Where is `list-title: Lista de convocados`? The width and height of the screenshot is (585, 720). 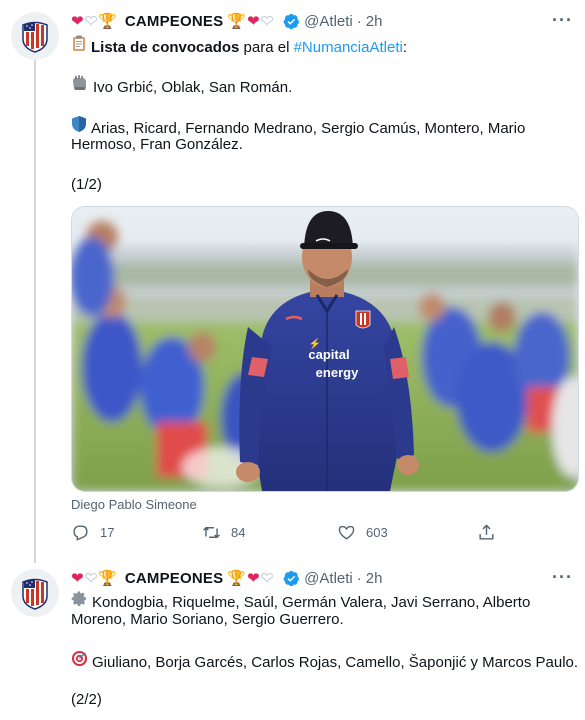 list-title: Lista de convocados is located at coordinates (165, 47).